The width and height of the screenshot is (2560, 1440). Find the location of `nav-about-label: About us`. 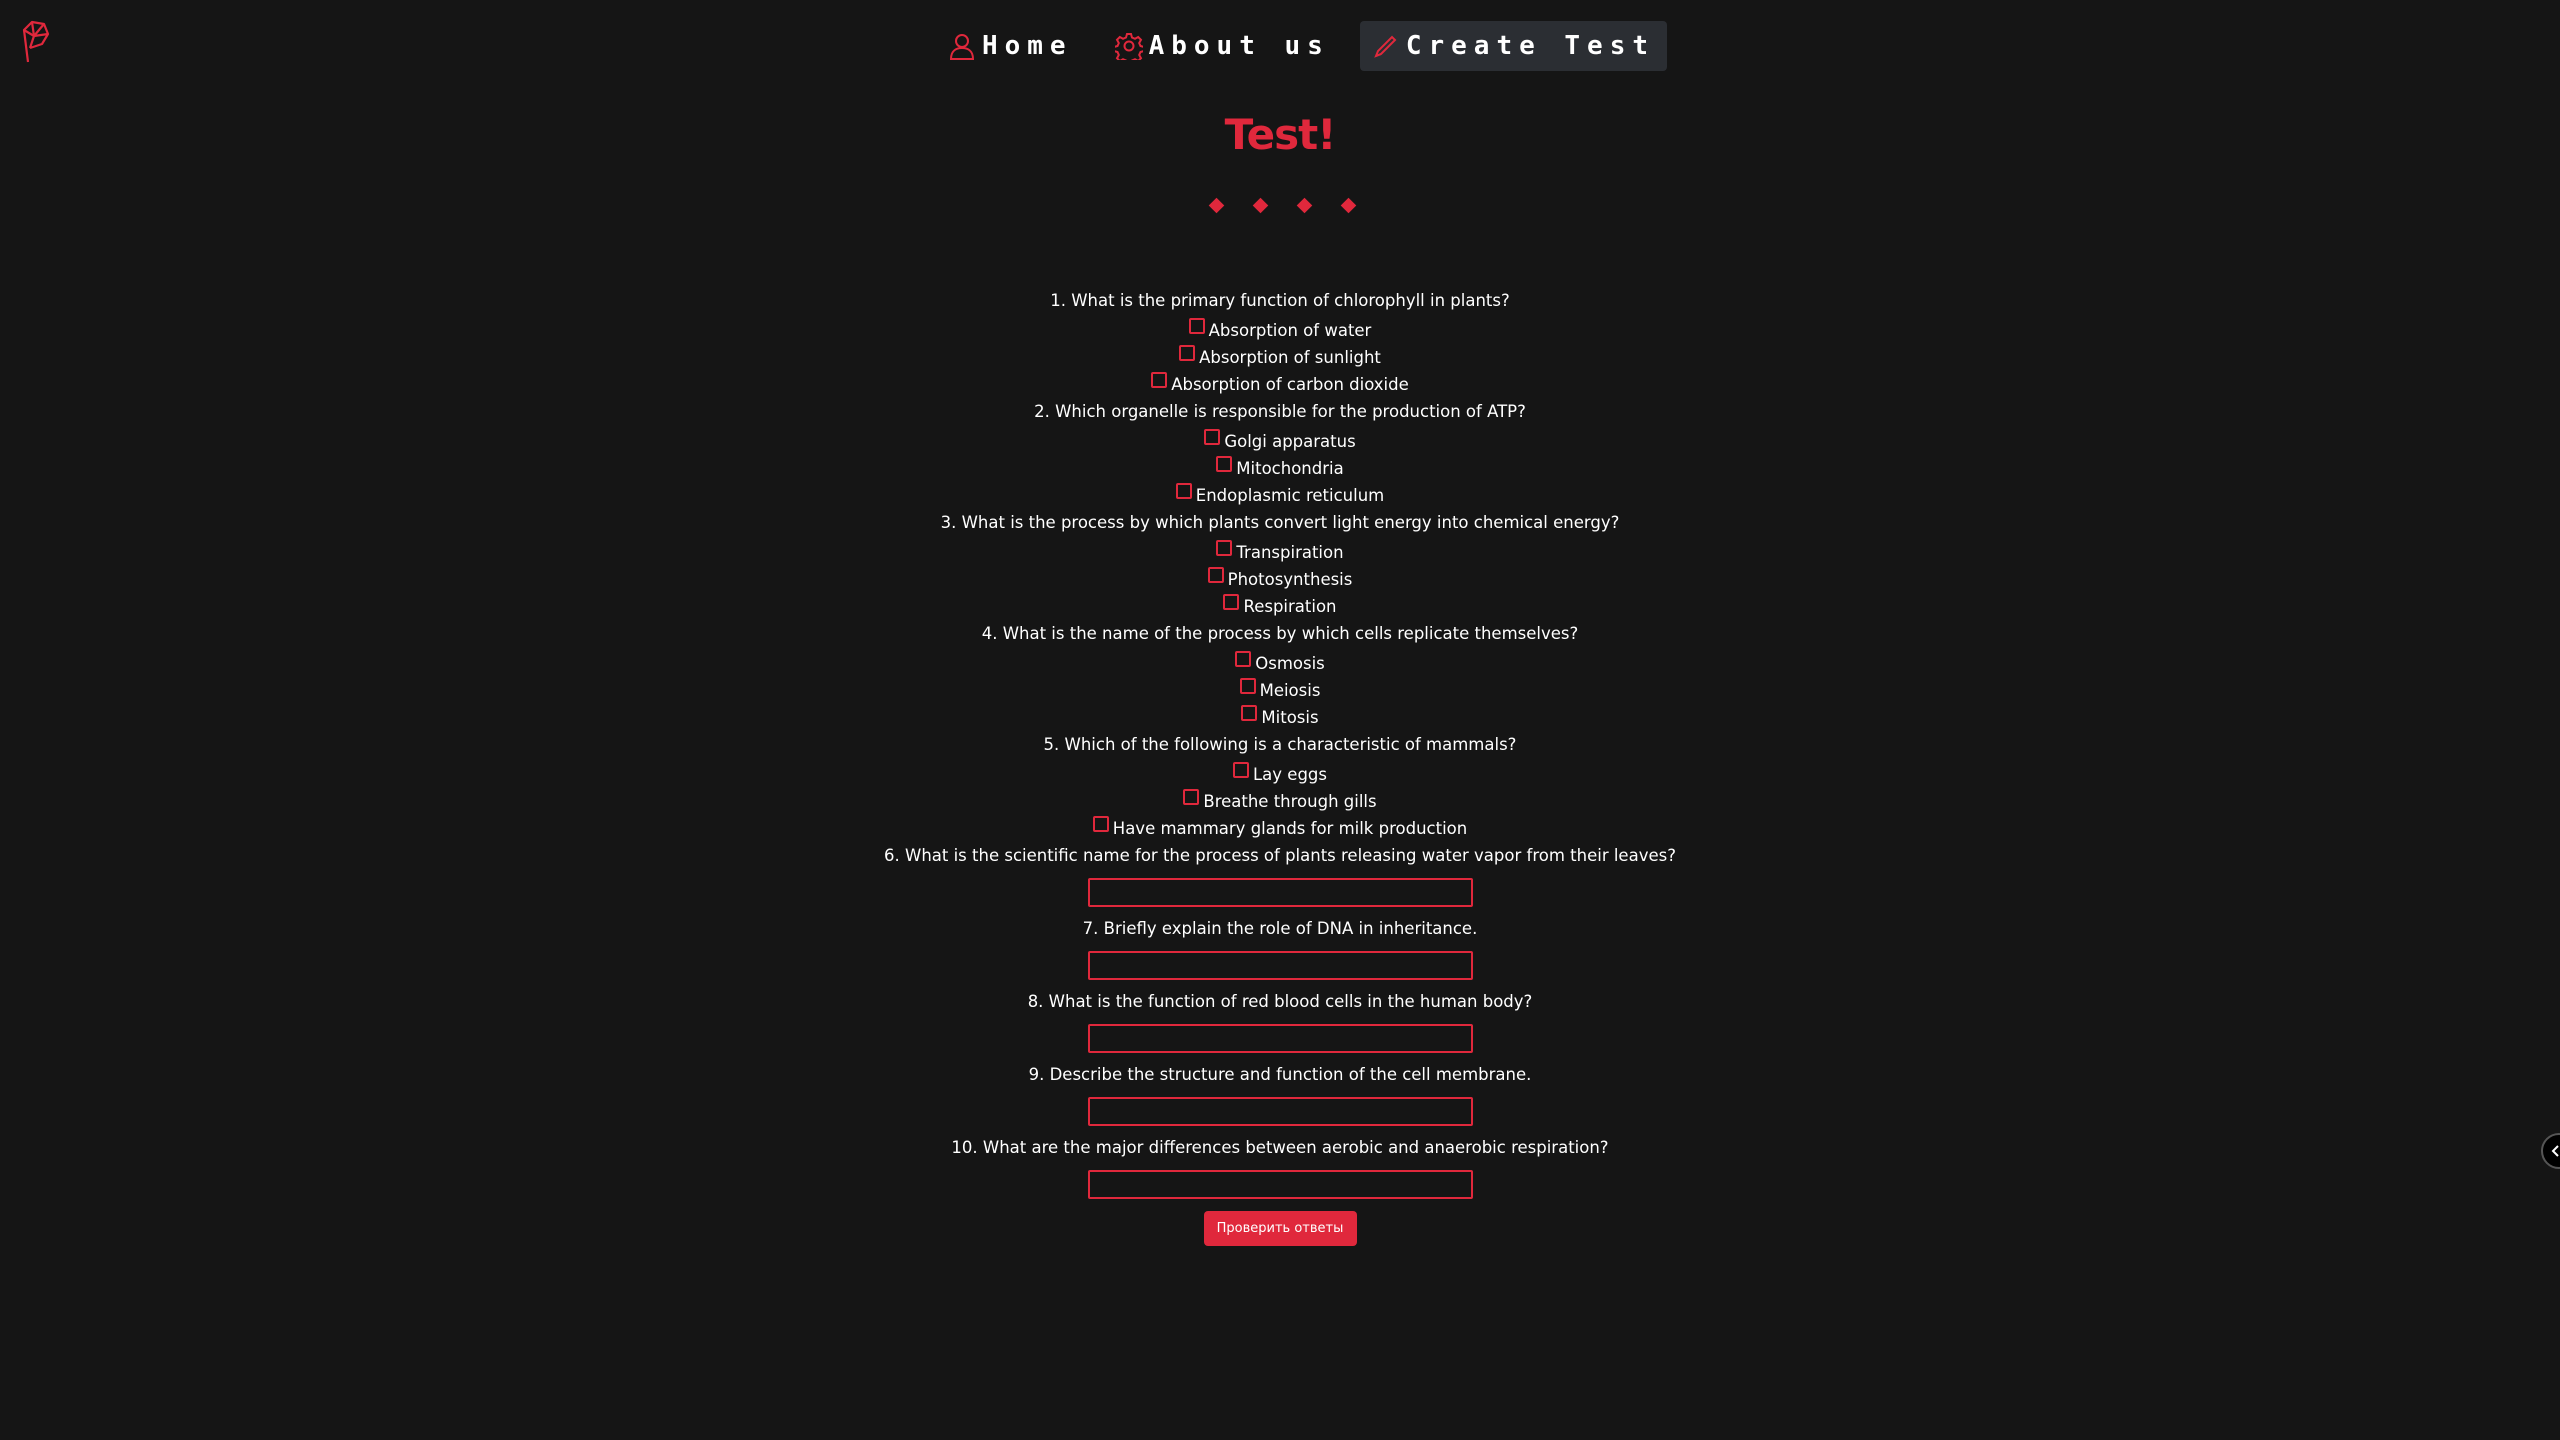

nav-about-label: About us is located at coordinates (1239, 46).